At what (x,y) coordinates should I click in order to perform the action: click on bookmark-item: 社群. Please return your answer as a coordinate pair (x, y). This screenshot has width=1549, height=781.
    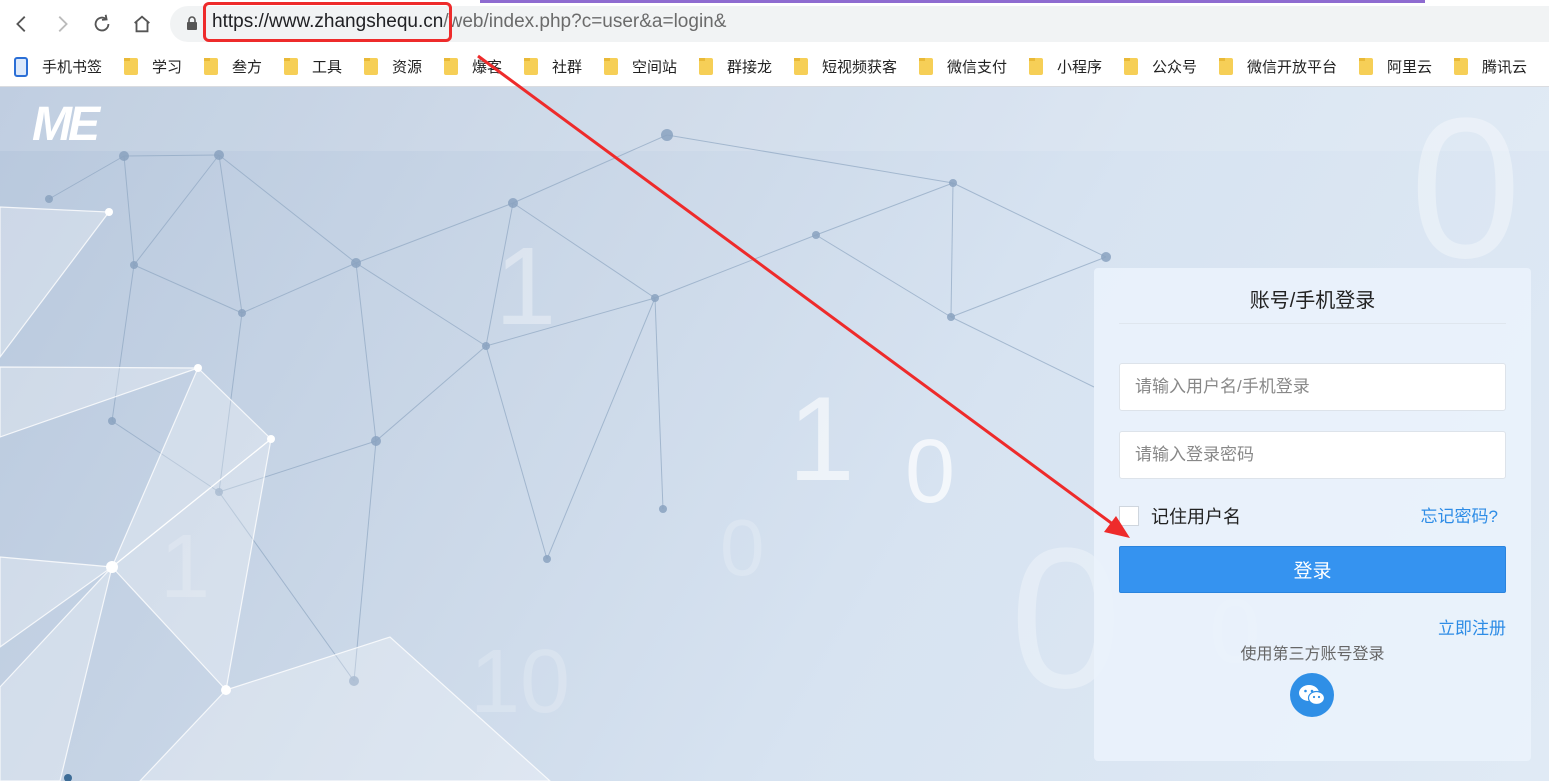
    Looking at the image, I should click on (553, 66).